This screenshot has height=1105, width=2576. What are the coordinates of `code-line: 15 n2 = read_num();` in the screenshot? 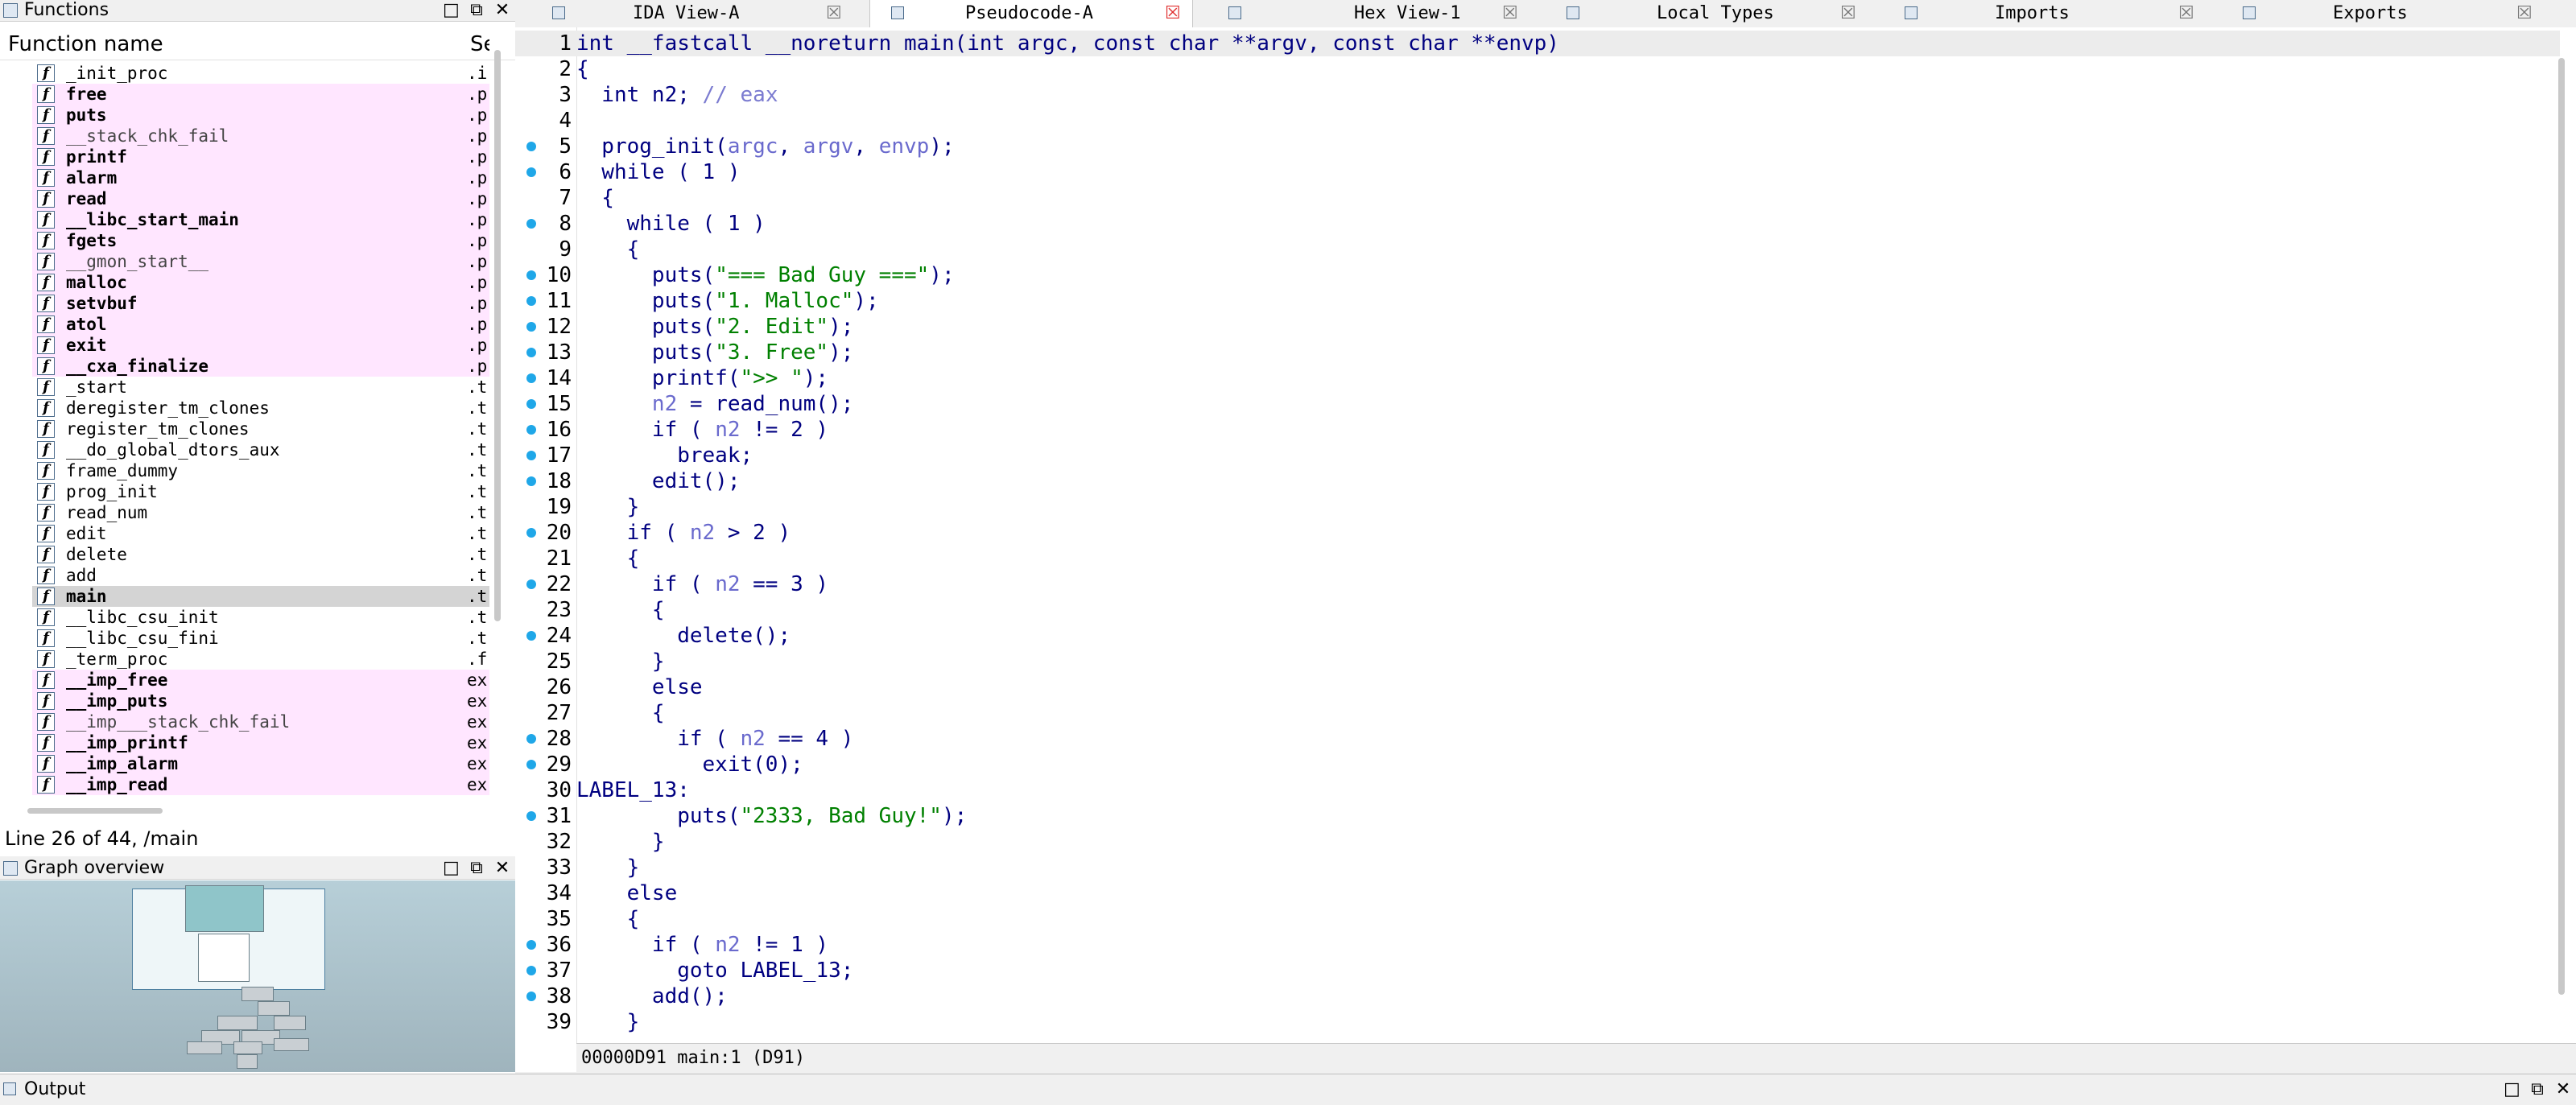 It's located at (1537, 404).